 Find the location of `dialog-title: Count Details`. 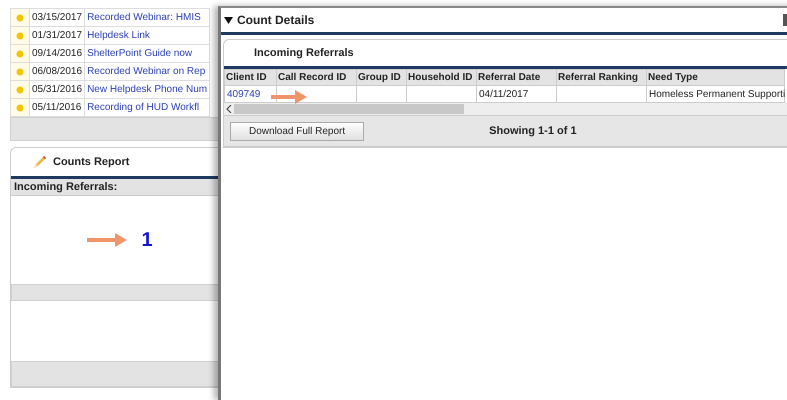

dialog-title: Count Details is located at coordinates (275, 20).